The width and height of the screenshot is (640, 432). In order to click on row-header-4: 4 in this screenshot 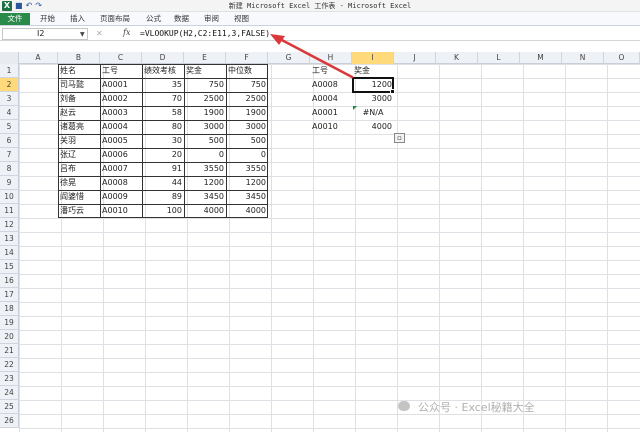, I will do `click(9, 113)`.